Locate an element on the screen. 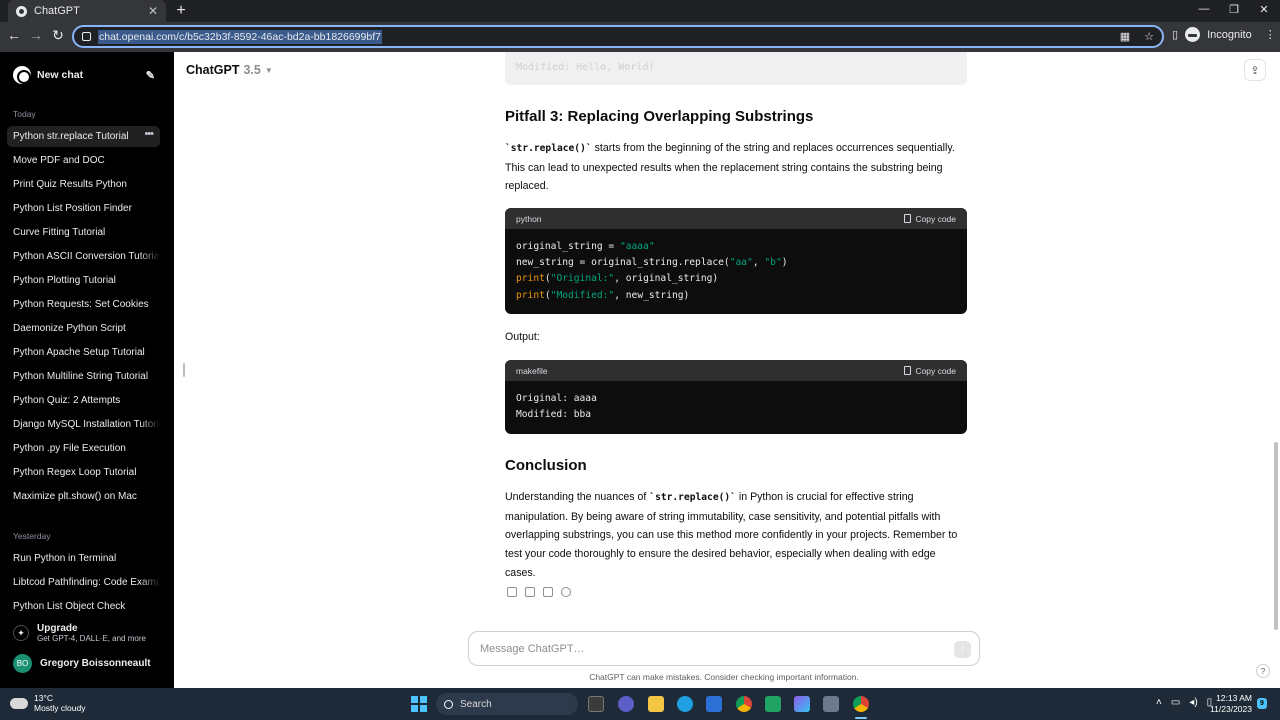  chat-item: Python Multiline String Tutorial is located at coordinates (83, 376).